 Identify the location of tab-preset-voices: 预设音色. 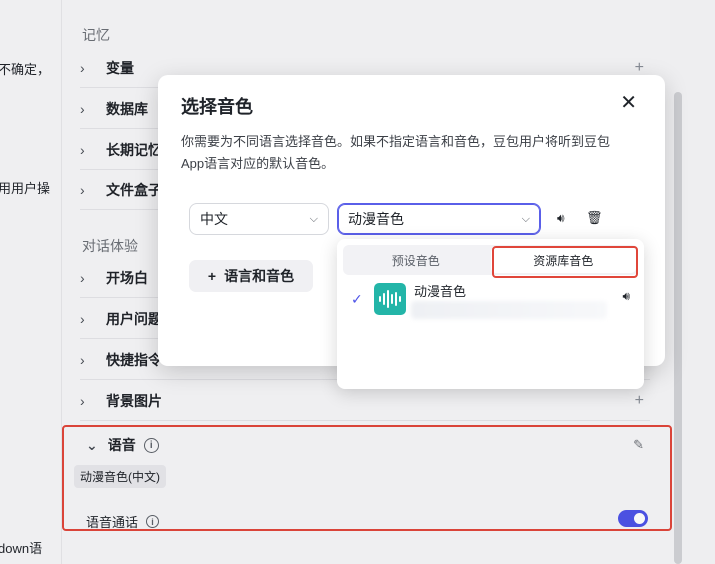
(416, 260).